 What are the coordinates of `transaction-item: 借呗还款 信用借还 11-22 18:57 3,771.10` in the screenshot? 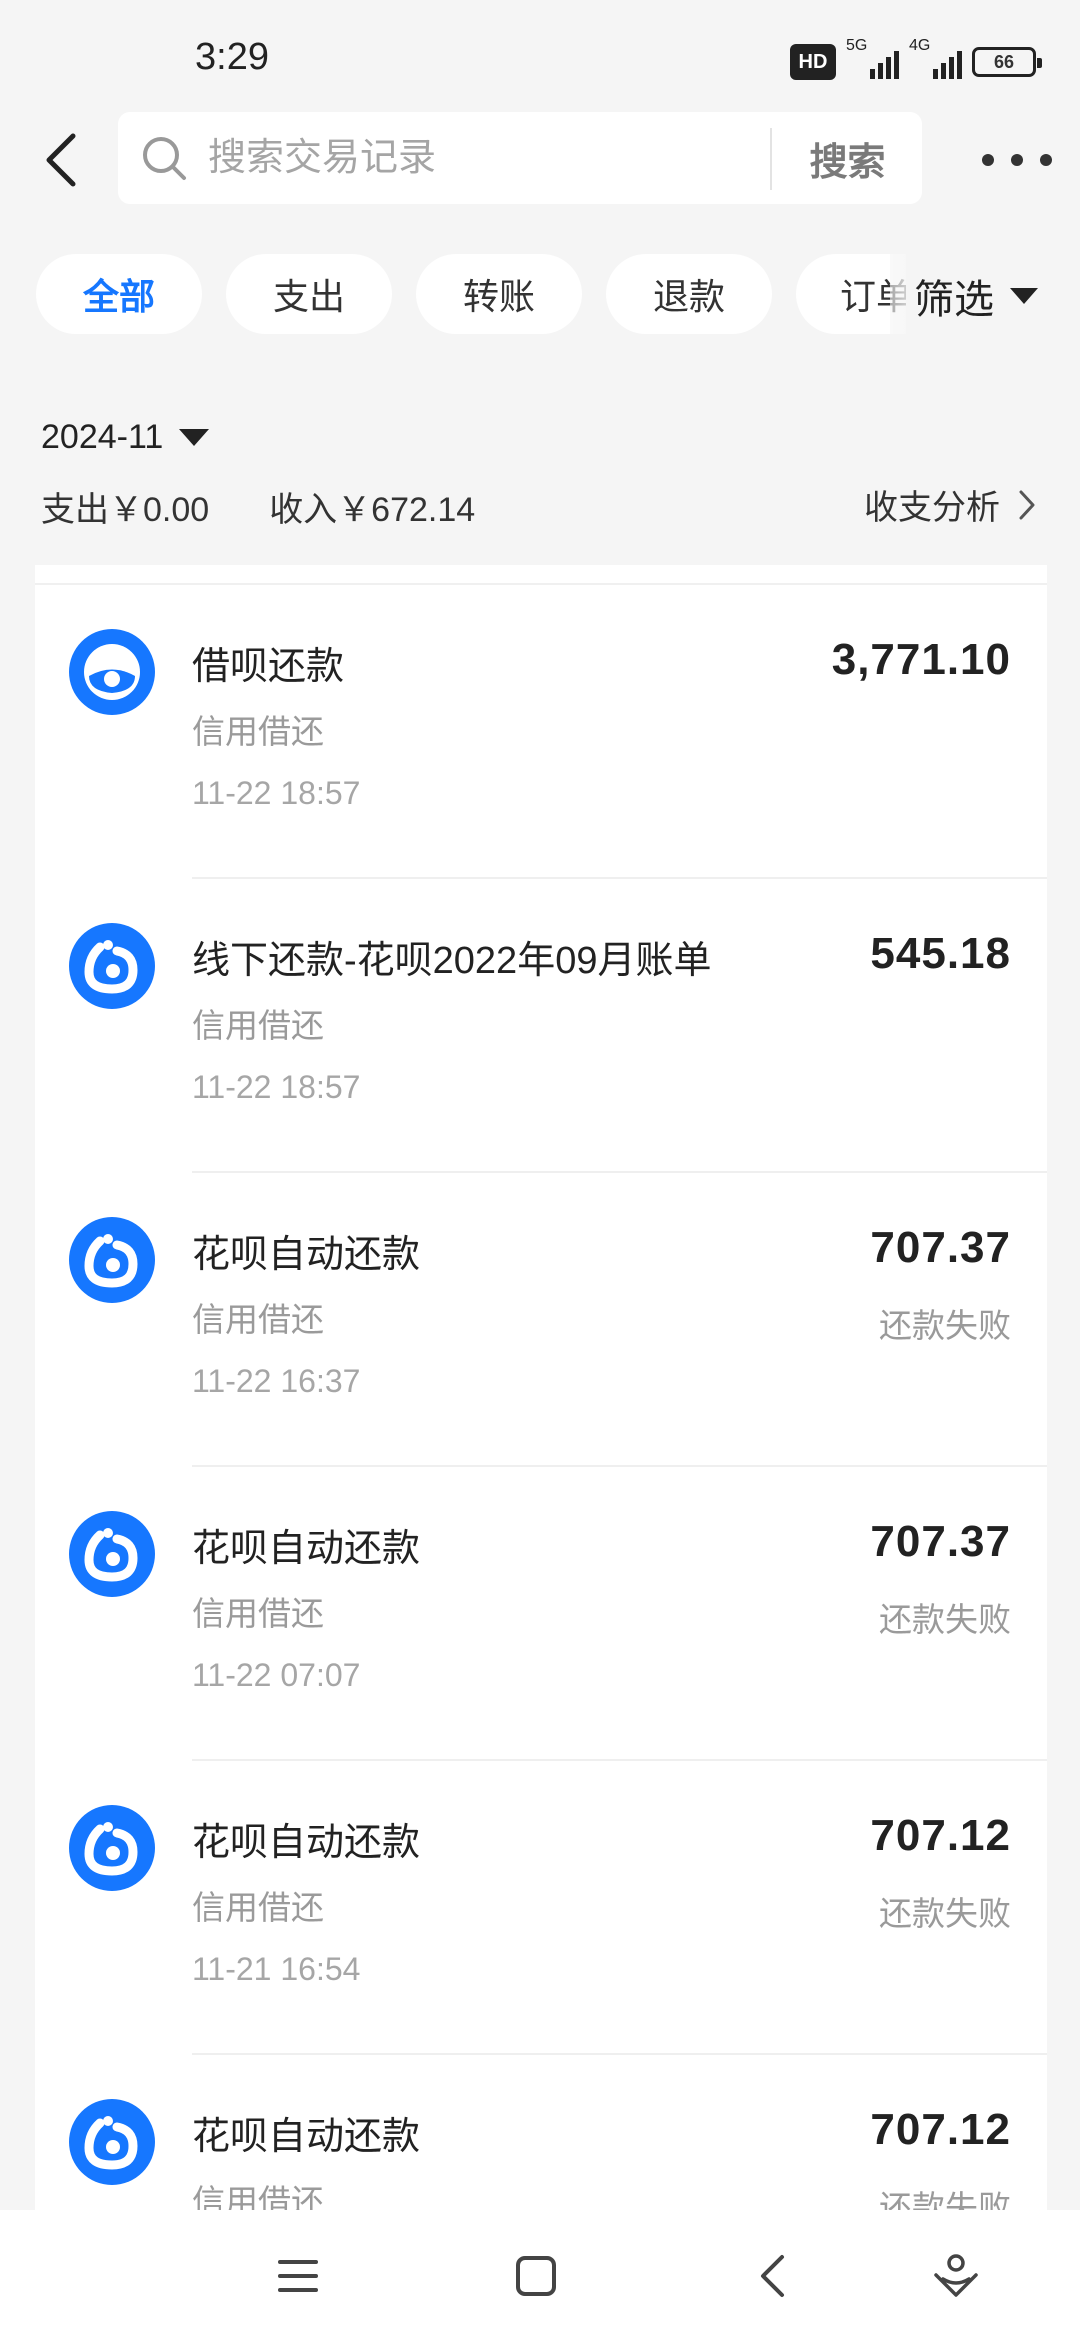 It's located at (541, 732).